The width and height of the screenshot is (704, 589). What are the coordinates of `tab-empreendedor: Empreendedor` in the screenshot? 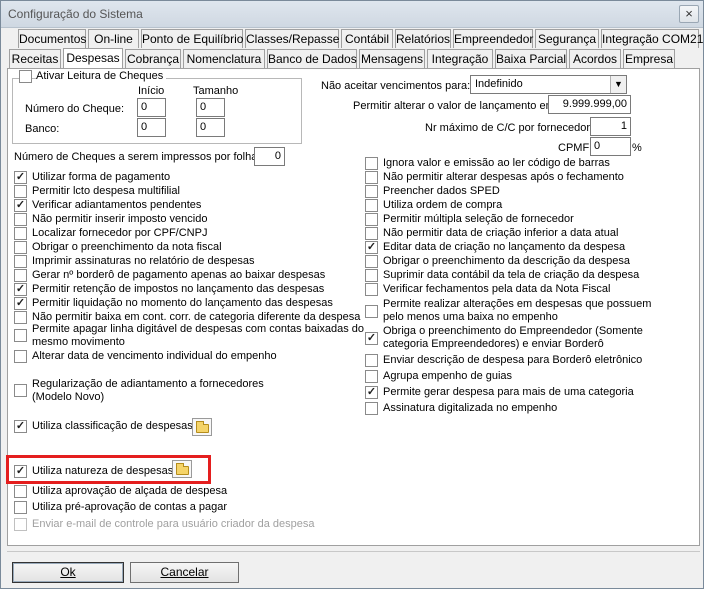 It's located at (493, 38).